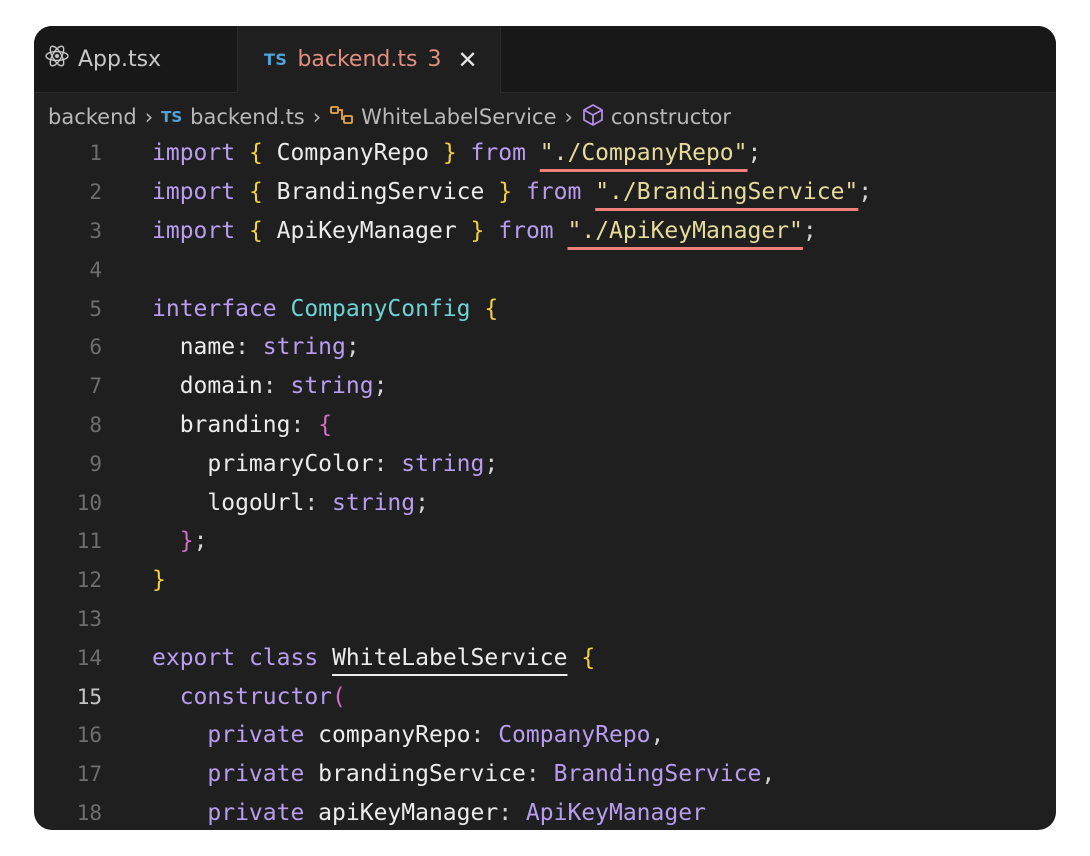 The image size is (1090, 856). I want to click on code-line: 14 export class WhiteLabelService {, so click(545, 657).